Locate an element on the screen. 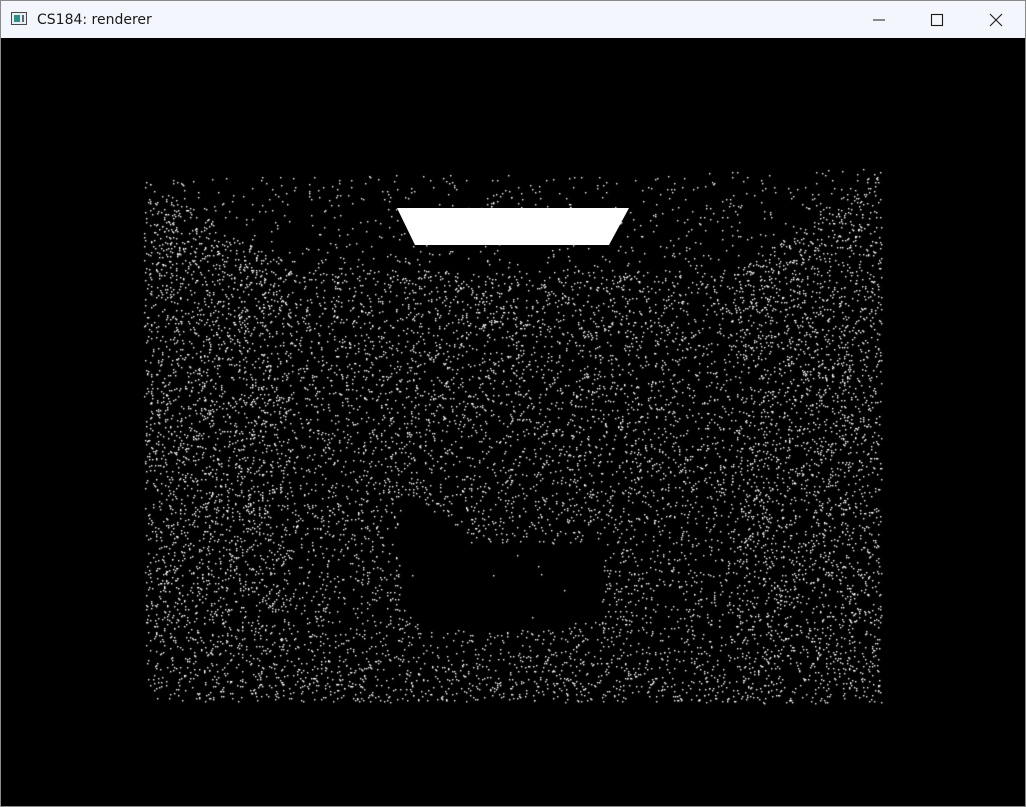 This screenshot has width=1026, height=807. close-icon is located at coordinates (996, 20).